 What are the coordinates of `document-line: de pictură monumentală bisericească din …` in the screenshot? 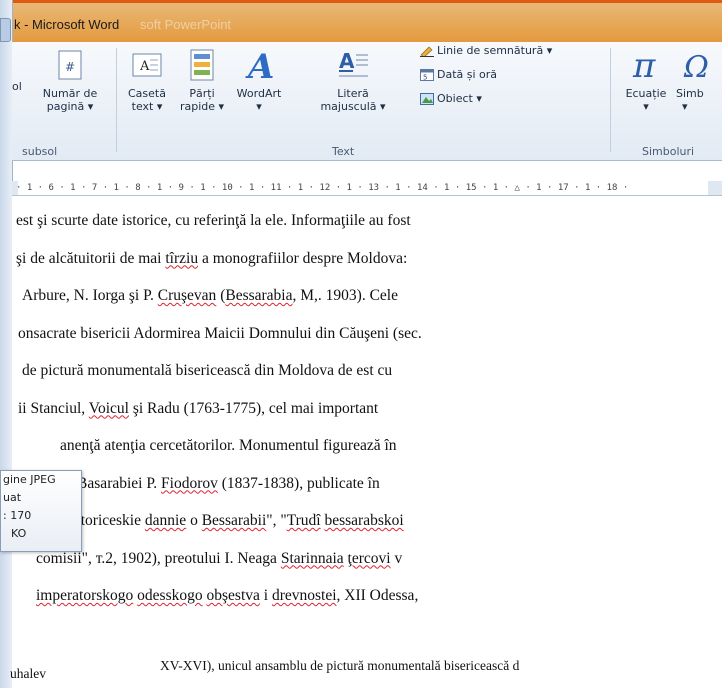 It's located at (207, 371).